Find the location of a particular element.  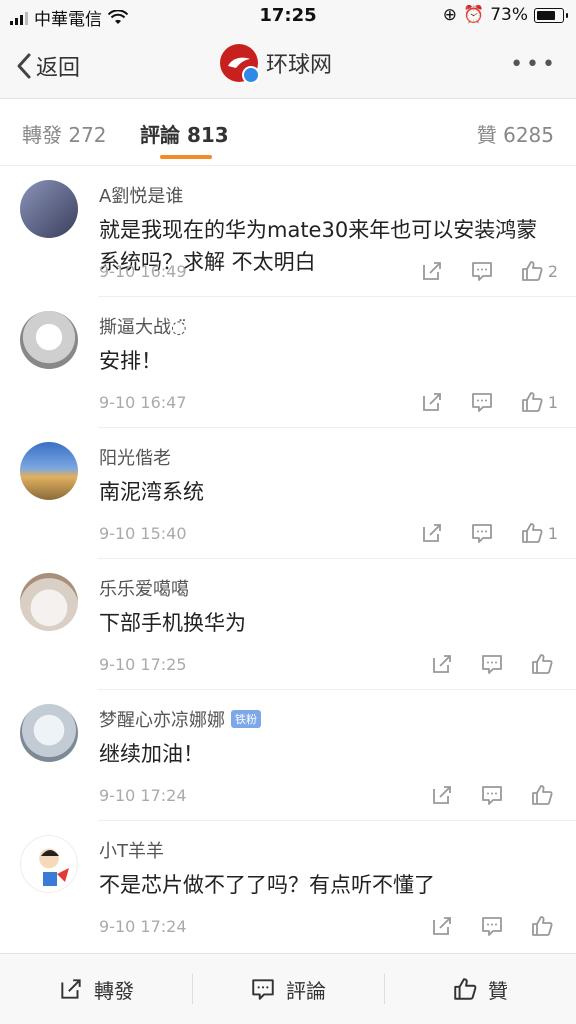

tab-repost: 轉發 272 is located at coordinates (64, 133).